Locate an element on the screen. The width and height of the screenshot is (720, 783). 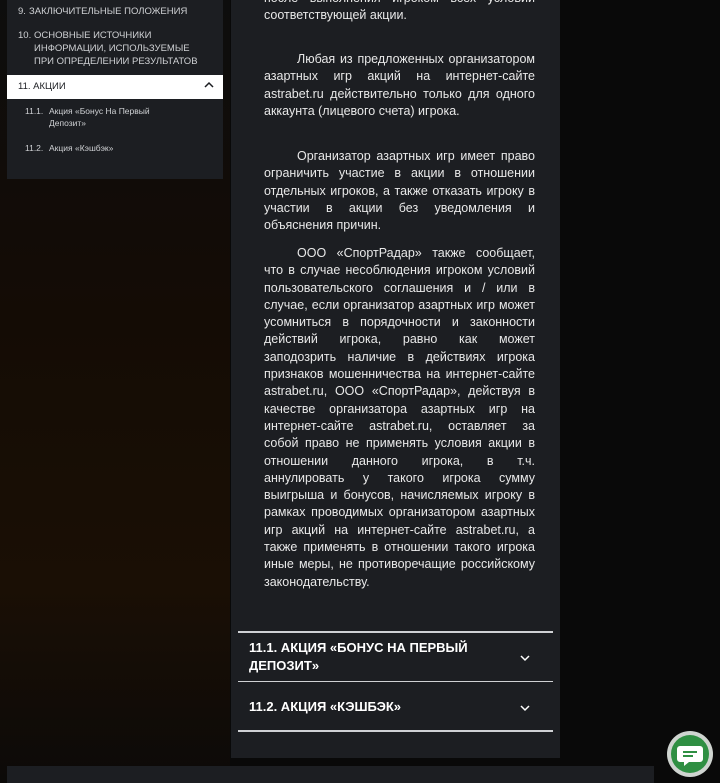
accordion-title: 11.2. Акция «Кэшбэк» is located at coordinates (325, 706).